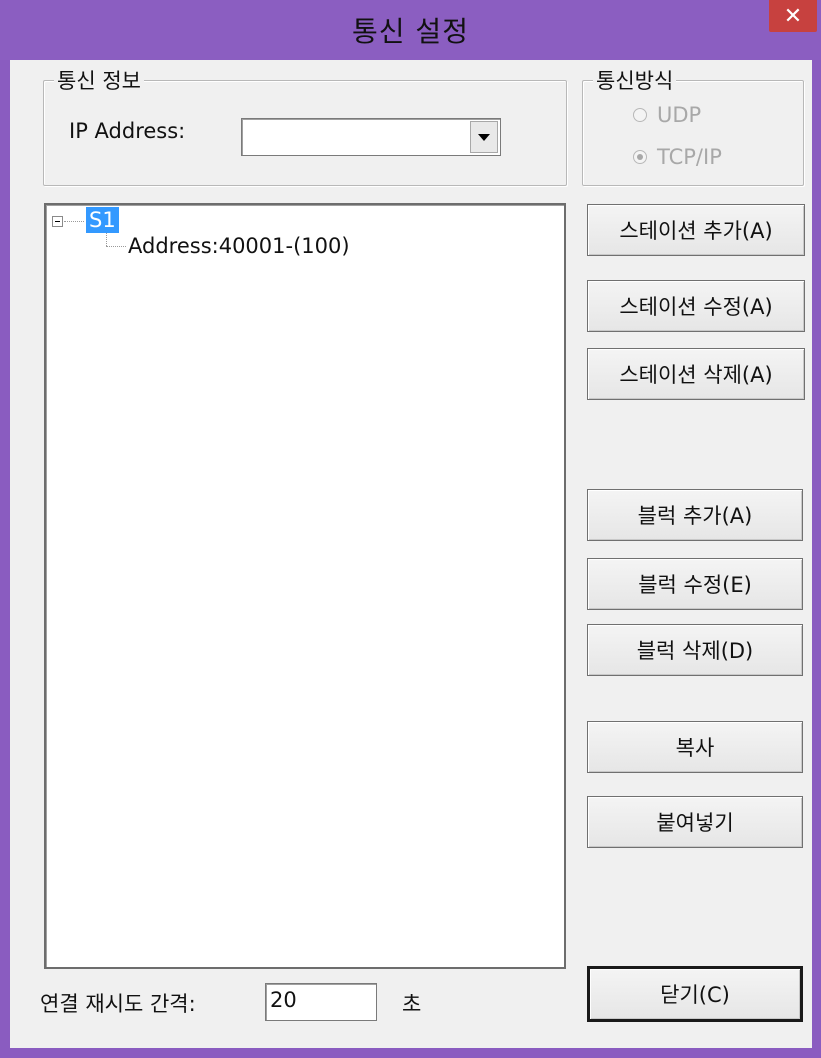  What do you see at coordinates (239, 246) in the screenshot?
I see `tree-node-block: Address:40001-(100)` at bounding box center [239, 246].